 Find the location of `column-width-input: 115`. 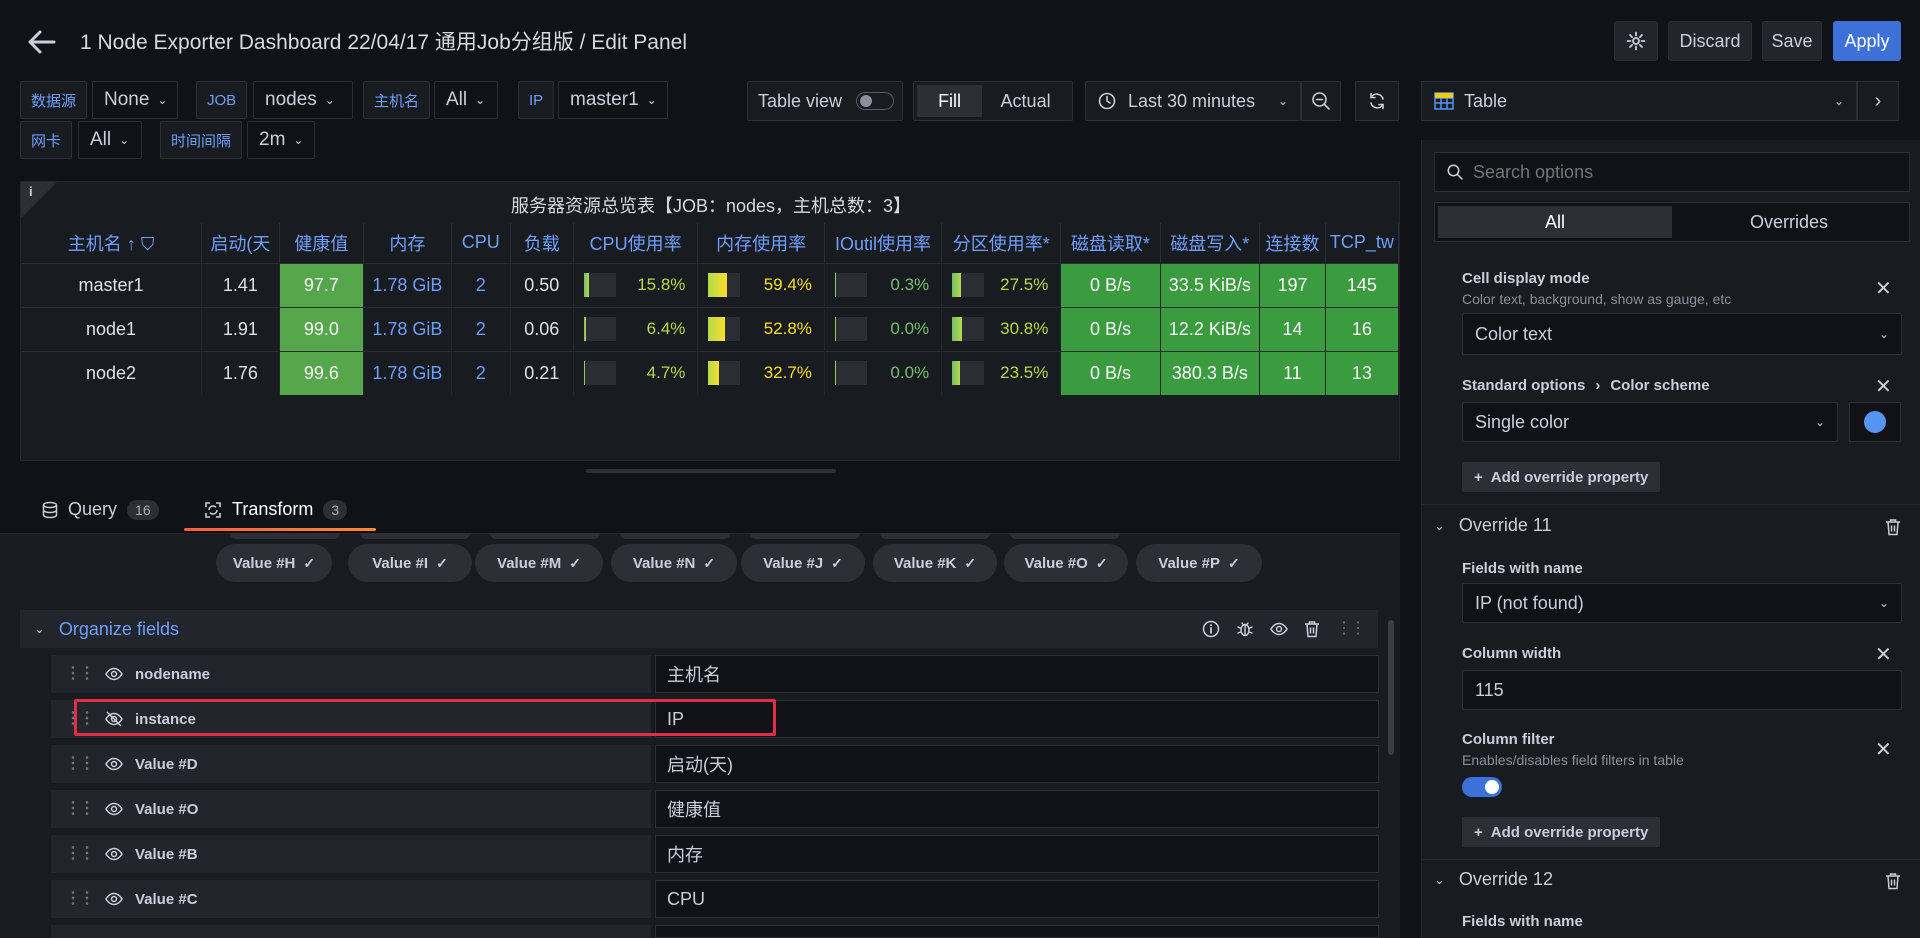

column-width-input: 115 is located at coordinates (1682, 690).